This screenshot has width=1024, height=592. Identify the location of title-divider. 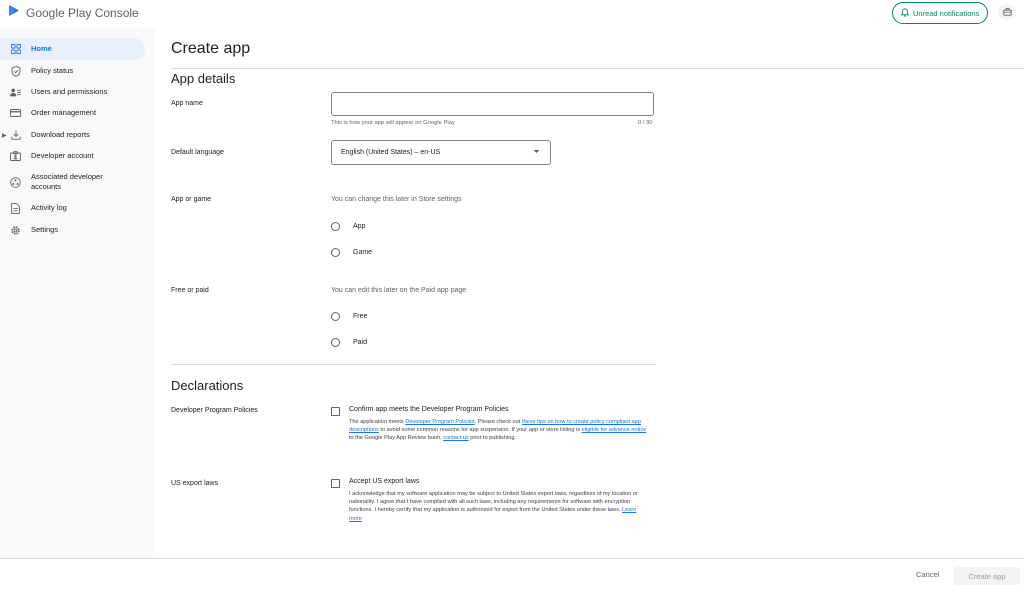
(597, 68).